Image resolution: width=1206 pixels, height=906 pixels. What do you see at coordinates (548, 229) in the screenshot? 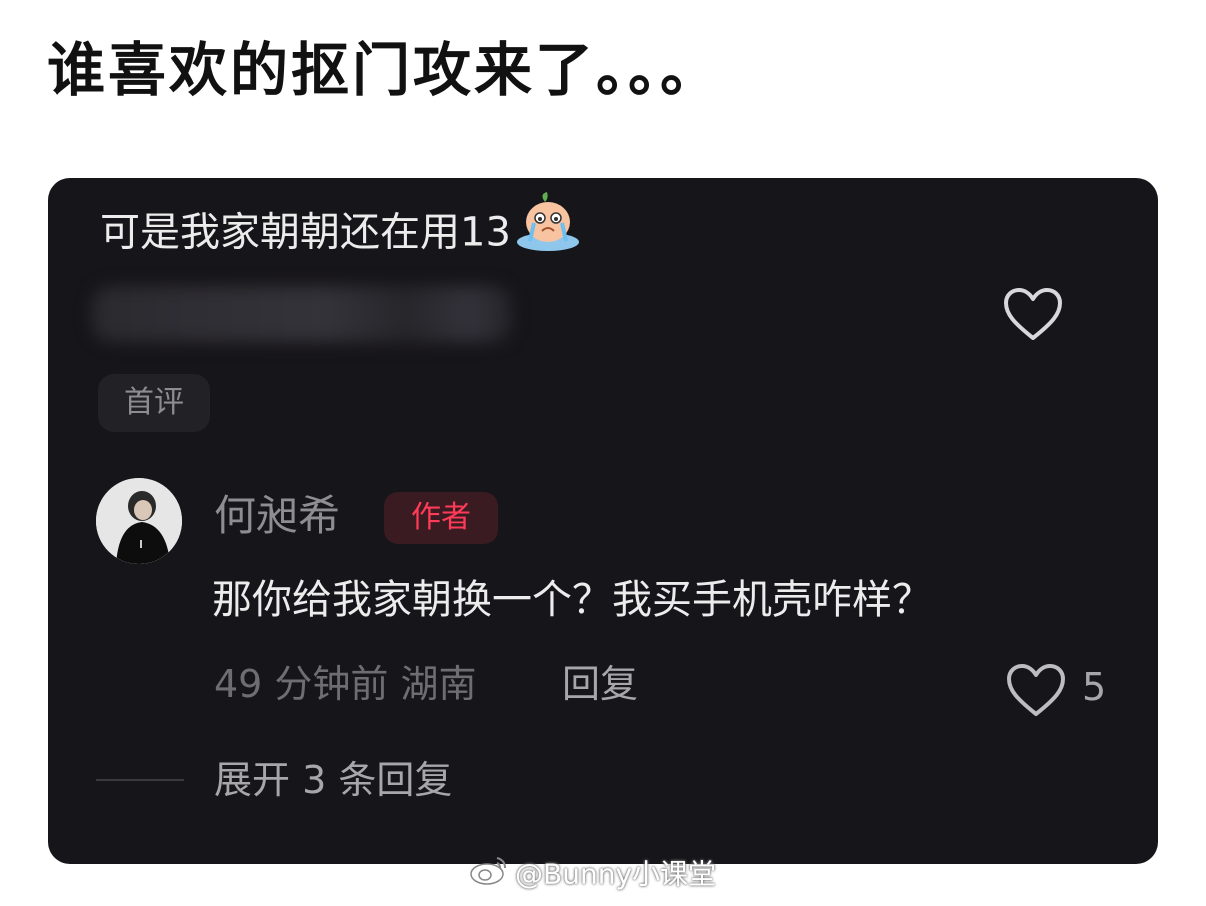
I see `crying-emoji-icon` at bounding box center [548, 229].